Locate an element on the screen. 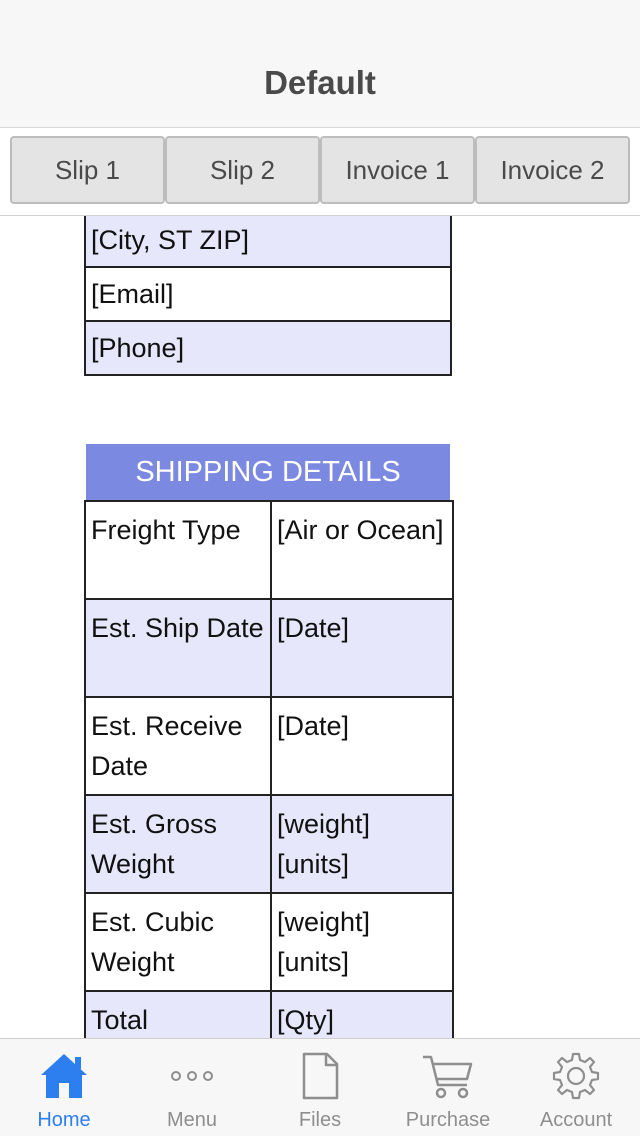  shipping-details-header: SHIPPING DETAILS is located at coordinates (268, 472).